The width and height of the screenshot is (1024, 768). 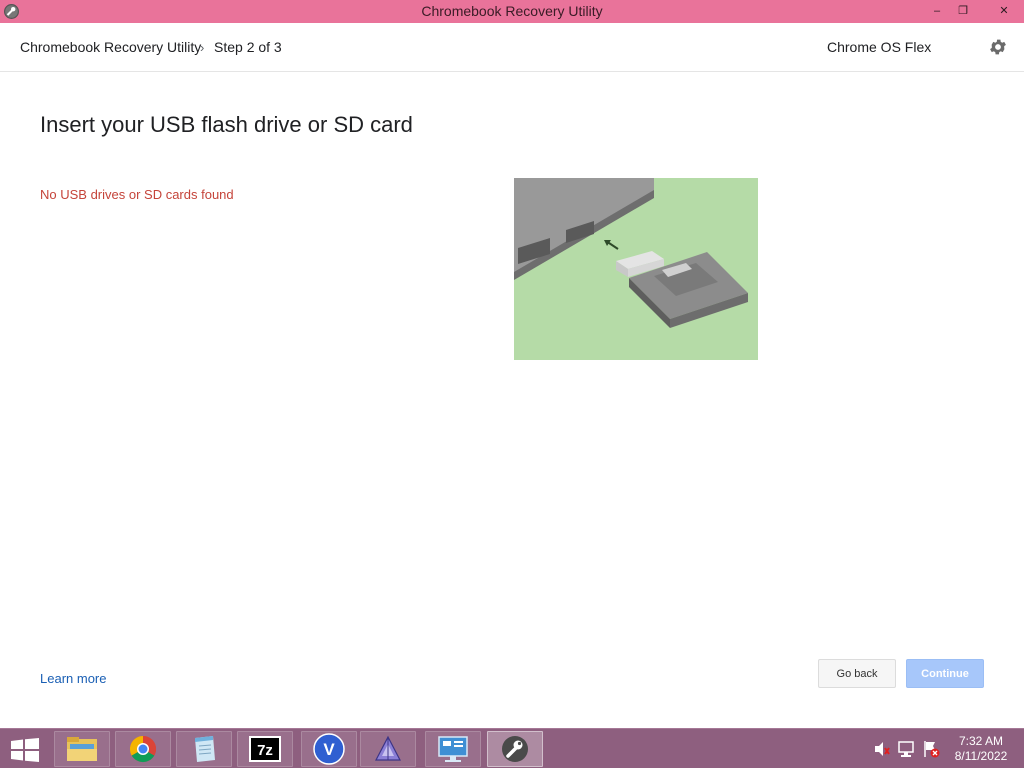 I want to click on notepad-icon, so click(x=205, y=749).